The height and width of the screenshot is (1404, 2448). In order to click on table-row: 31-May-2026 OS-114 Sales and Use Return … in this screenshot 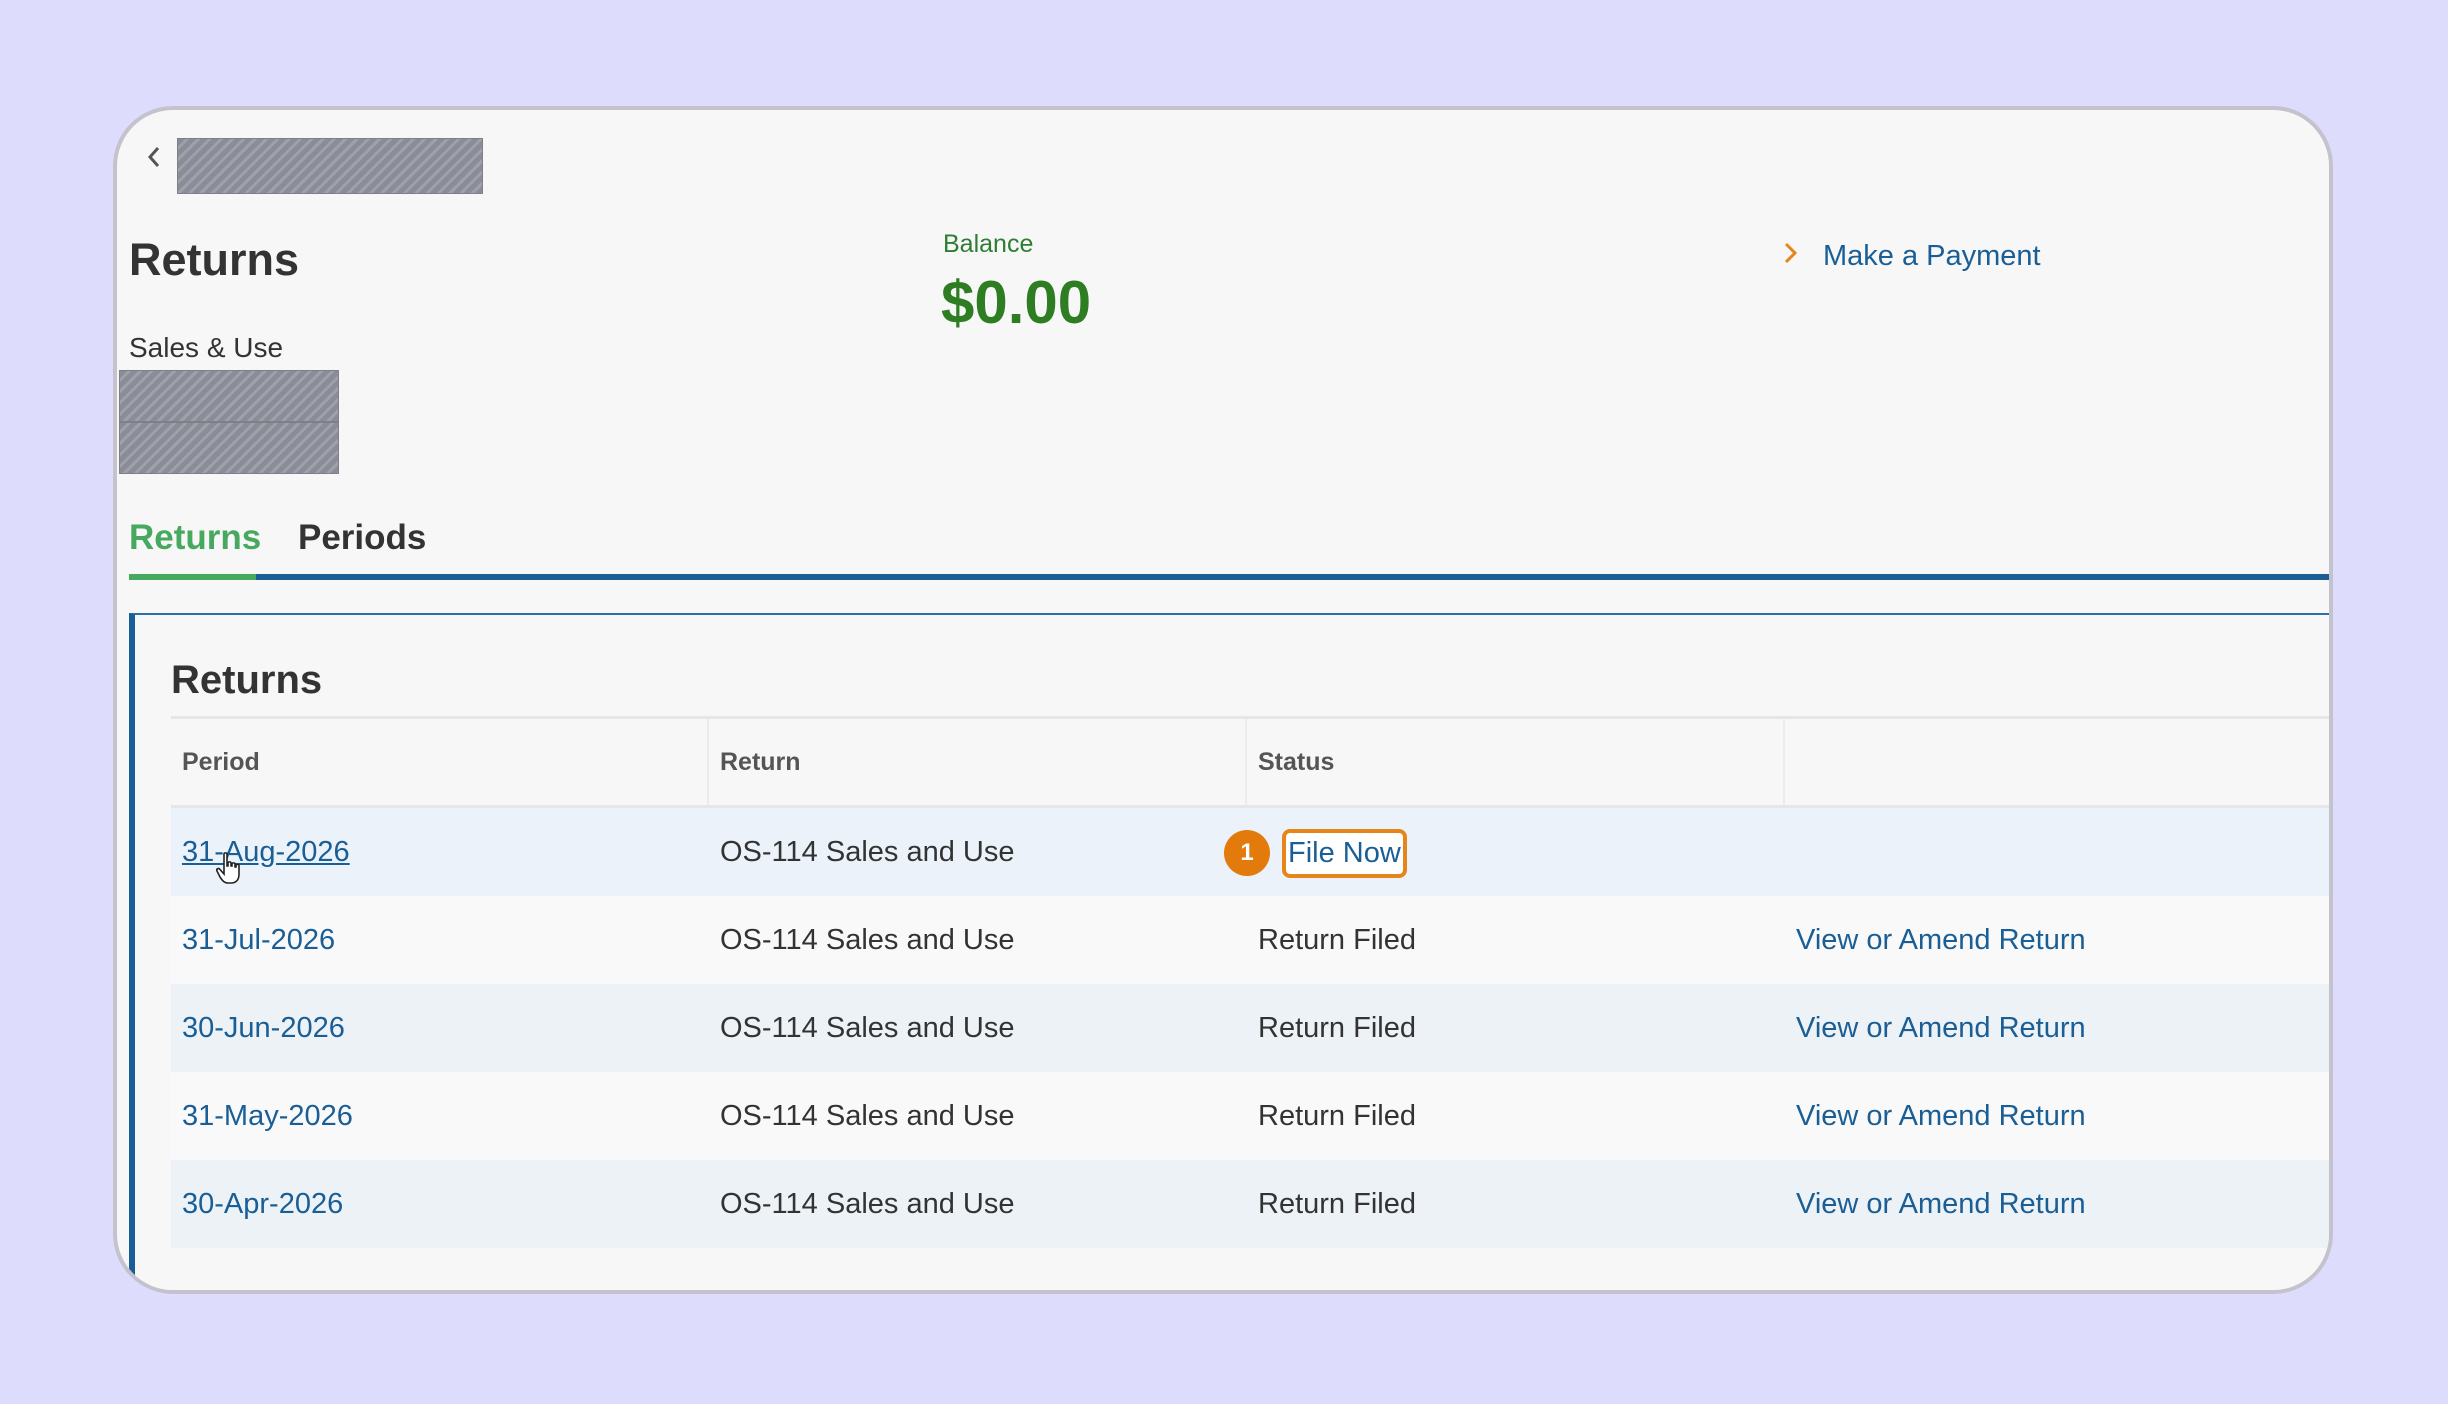, I will do `click(1250, 1116)`.